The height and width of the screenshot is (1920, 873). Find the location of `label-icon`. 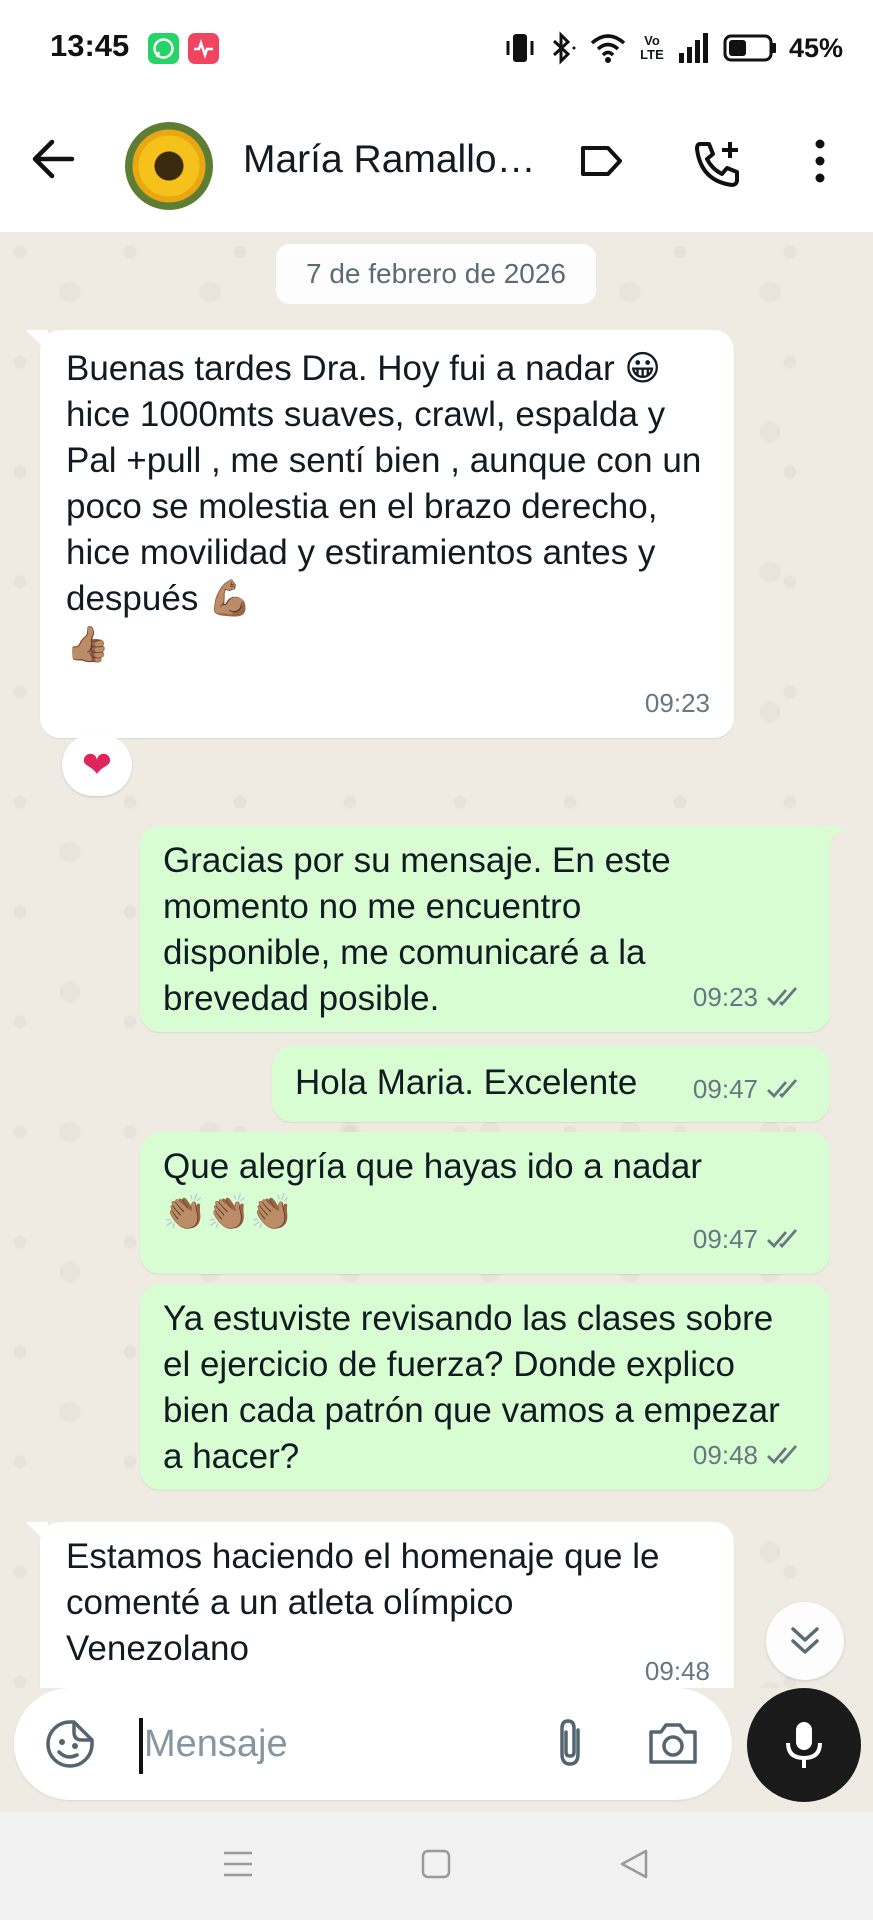

label-icon is located at coordinates (601, 161).